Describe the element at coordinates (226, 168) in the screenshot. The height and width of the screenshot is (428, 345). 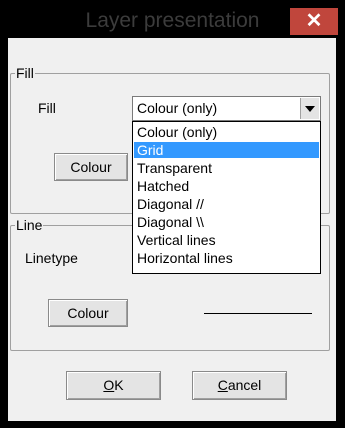
I see `fill-option: Transparent` at that location.